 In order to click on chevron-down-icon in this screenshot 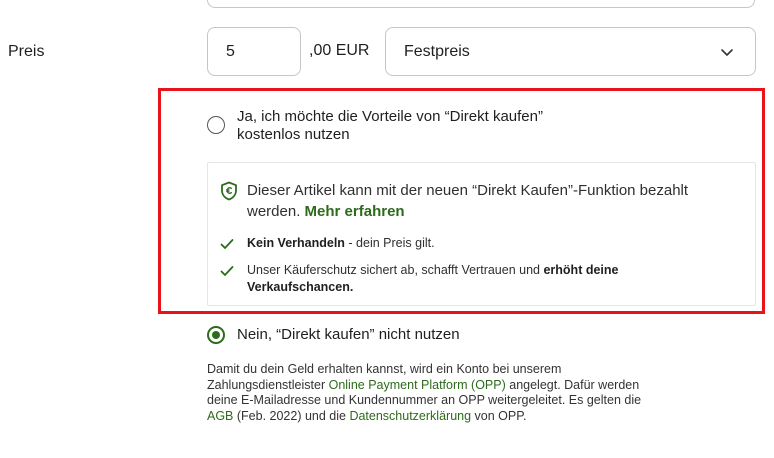, I will do `click(727, 52)`.